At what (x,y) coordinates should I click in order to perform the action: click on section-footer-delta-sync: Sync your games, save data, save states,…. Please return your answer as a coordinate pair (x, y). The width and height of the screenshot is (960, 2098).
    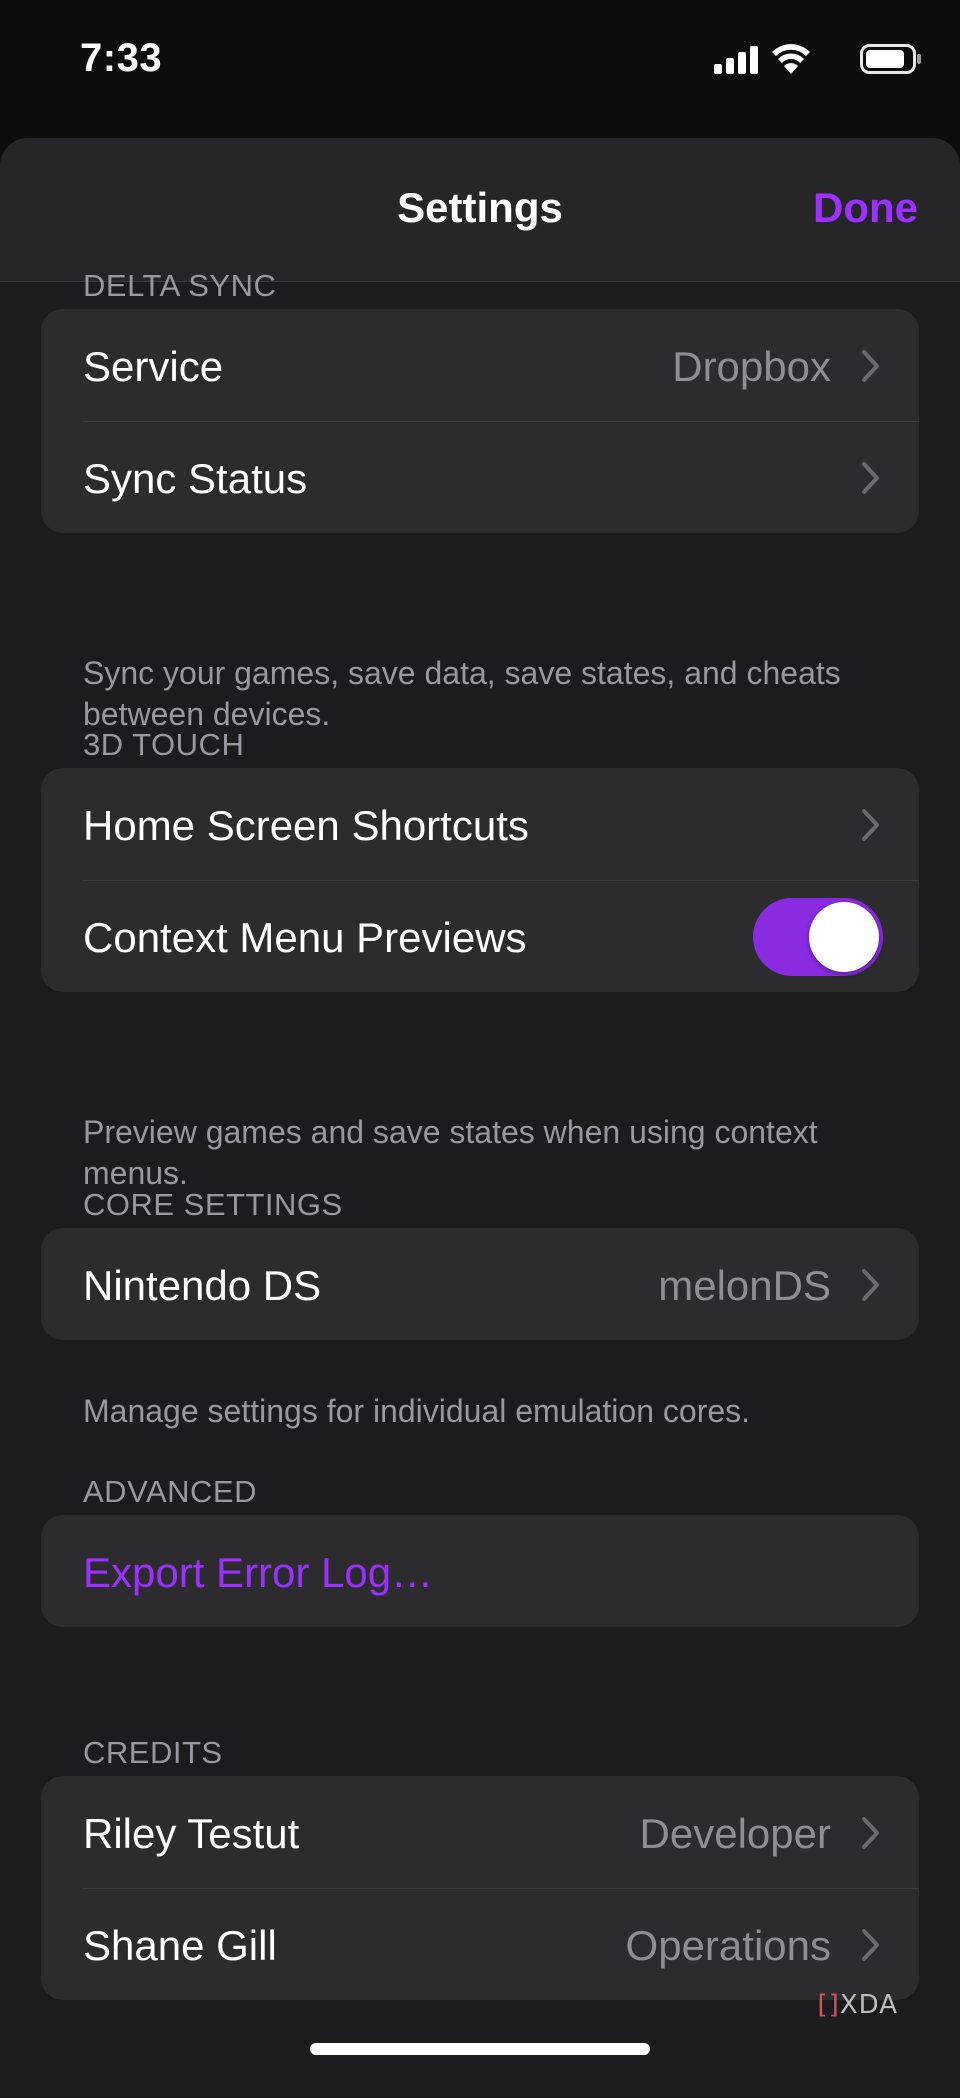
    Looking at the image, I should click on (462, 693).